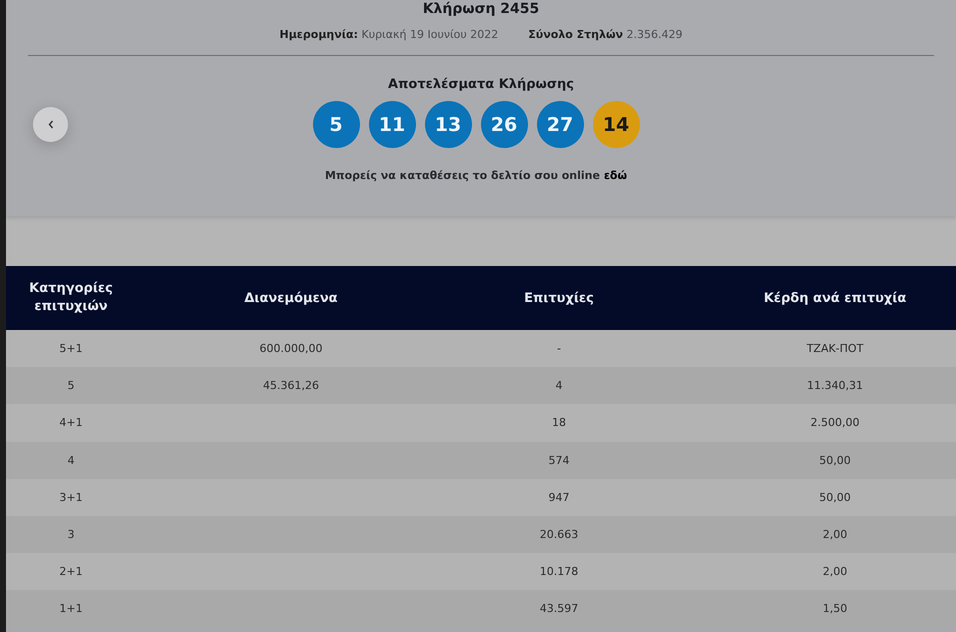  Describe the element at coordinates (71, 497) in the screenshot. I see `table-cell: 3+1` at that location.